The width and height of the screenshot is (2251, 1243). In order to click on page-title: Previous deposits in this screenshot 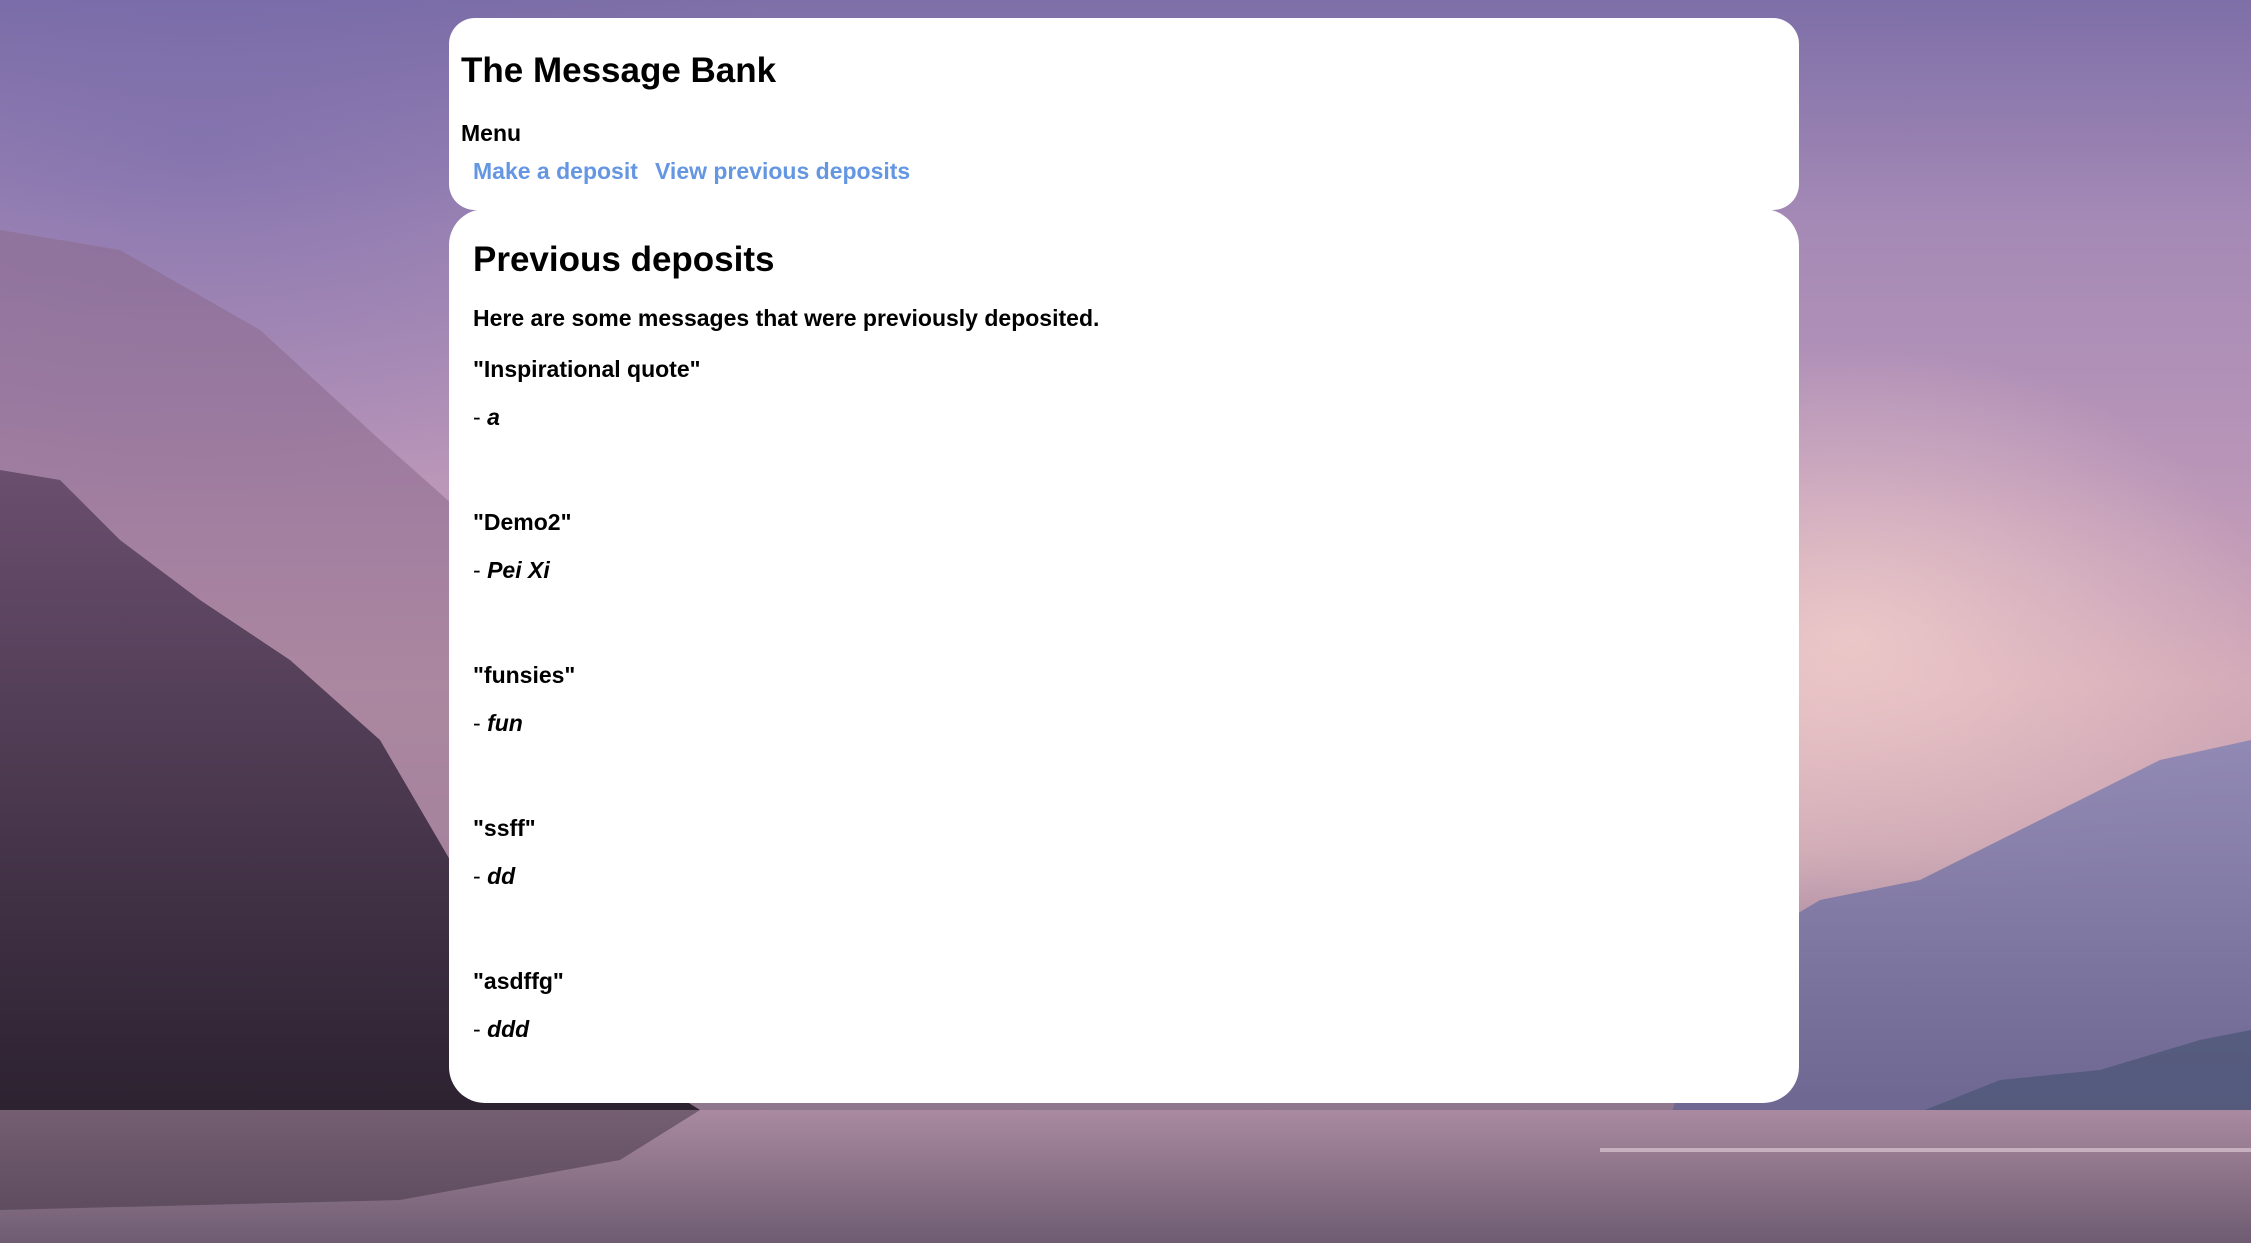, I will do `click(624, 259)`.